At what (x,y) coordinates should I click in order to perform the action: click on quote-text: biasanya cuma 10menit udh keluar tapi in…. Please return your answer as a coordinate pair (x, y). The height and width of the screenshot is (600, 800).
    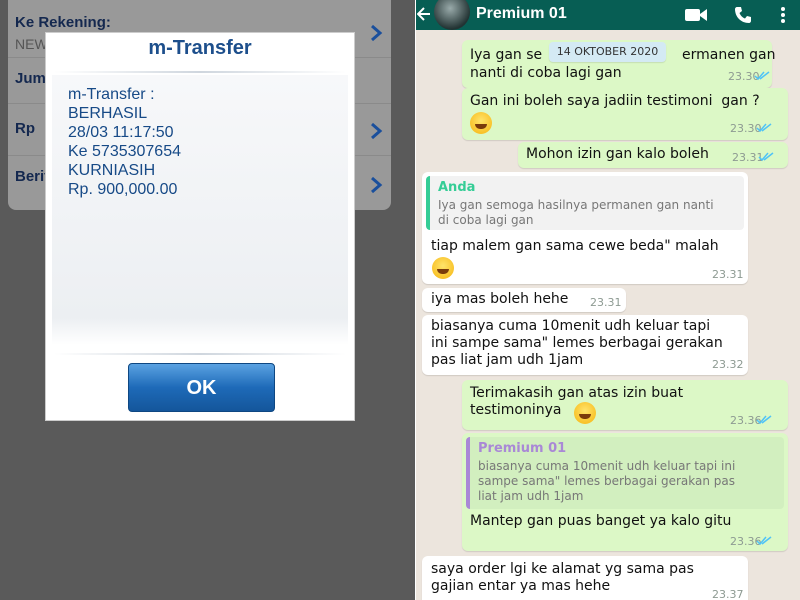
    Looking at the image, I should click on (607, 481).